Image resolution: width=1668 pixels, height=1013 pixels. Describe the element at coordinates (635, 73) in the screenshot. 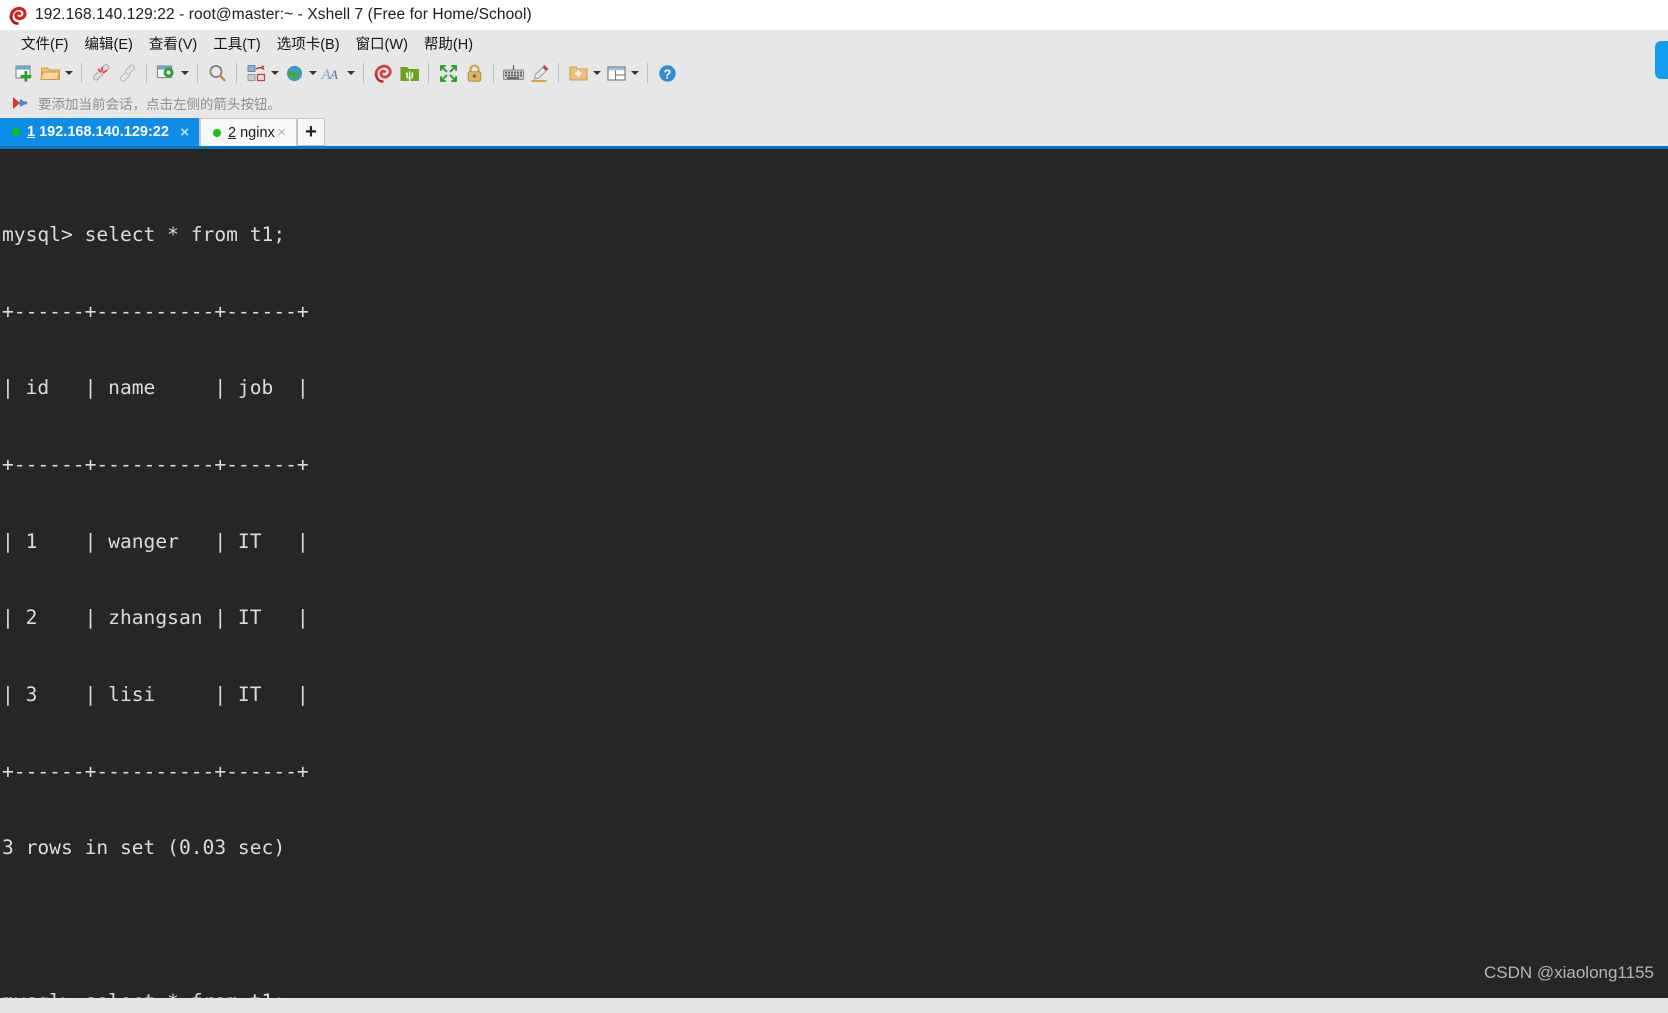

I see `split-layout-dropdown-caret` at that location.